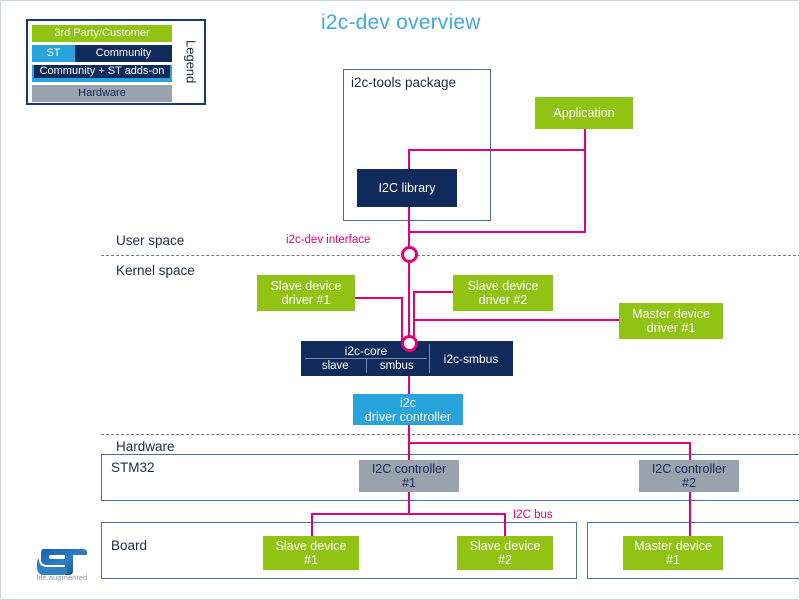  Describe the element at coordinates (123, 53) in the screenshot. I see `legend-item-community: Community` at that location.